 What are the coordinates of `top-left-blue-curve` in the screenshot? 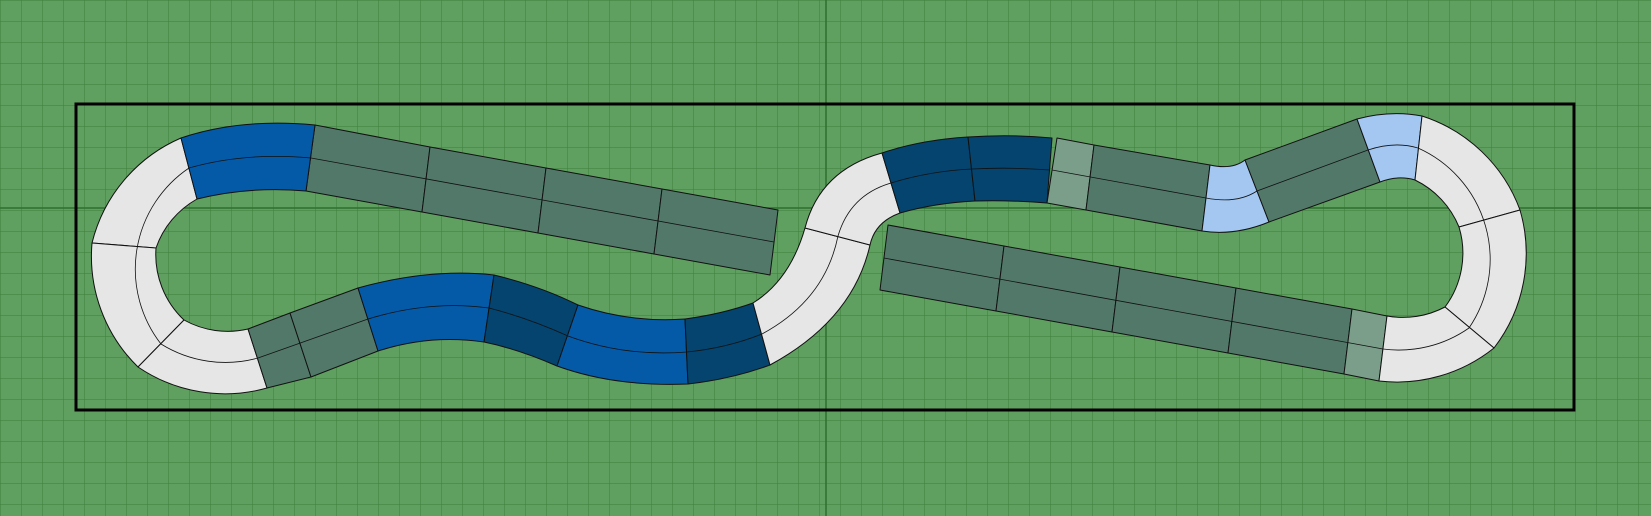 It's located at (248, 161).